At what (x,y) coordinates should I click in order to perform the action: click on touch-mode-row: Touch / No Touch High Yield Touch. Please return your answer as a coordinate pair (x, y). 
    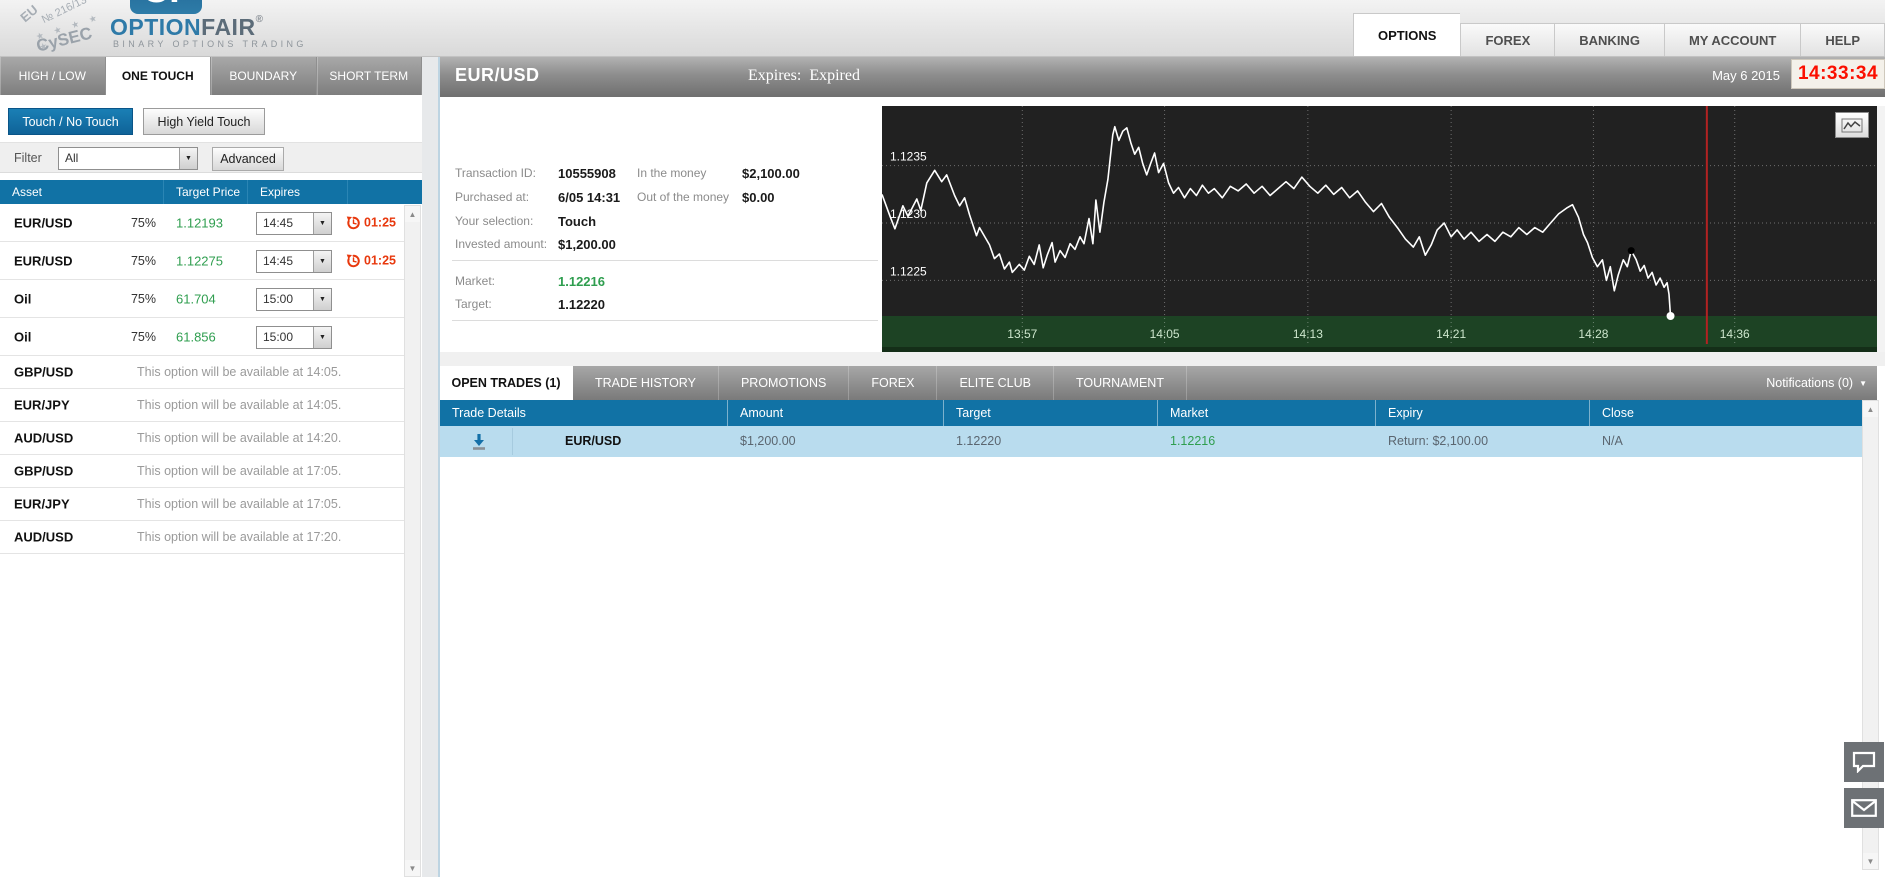
    Looking at the image, I should click on (211, 121).